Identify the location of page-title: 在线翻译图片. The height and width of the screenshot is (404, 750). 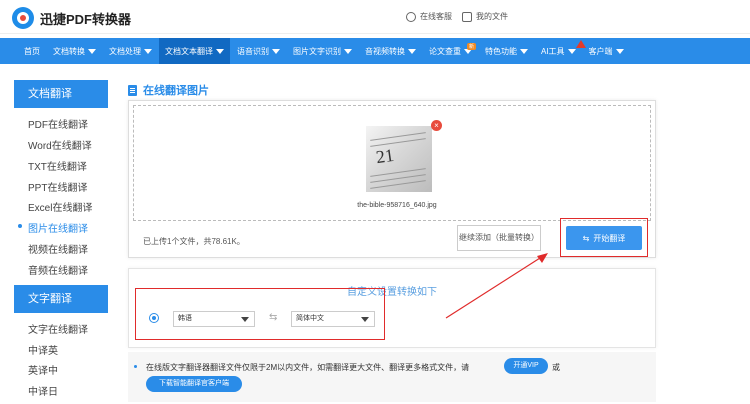
(168, 90).